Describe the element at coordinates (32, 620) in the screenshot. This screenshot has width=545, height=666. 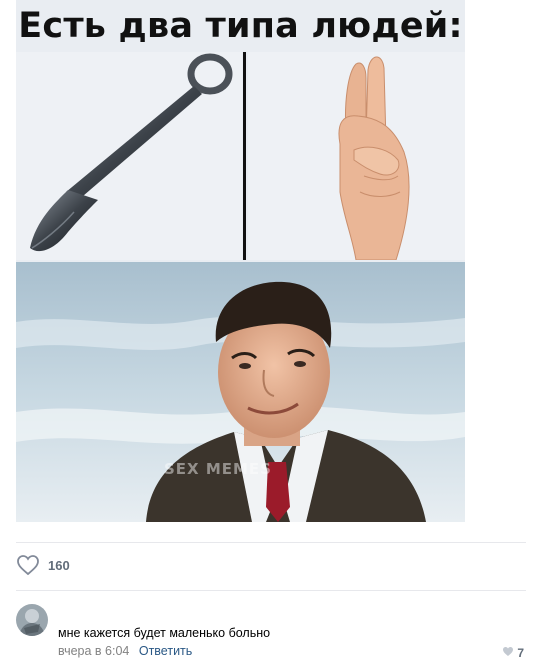
I see `avatar` at that location.